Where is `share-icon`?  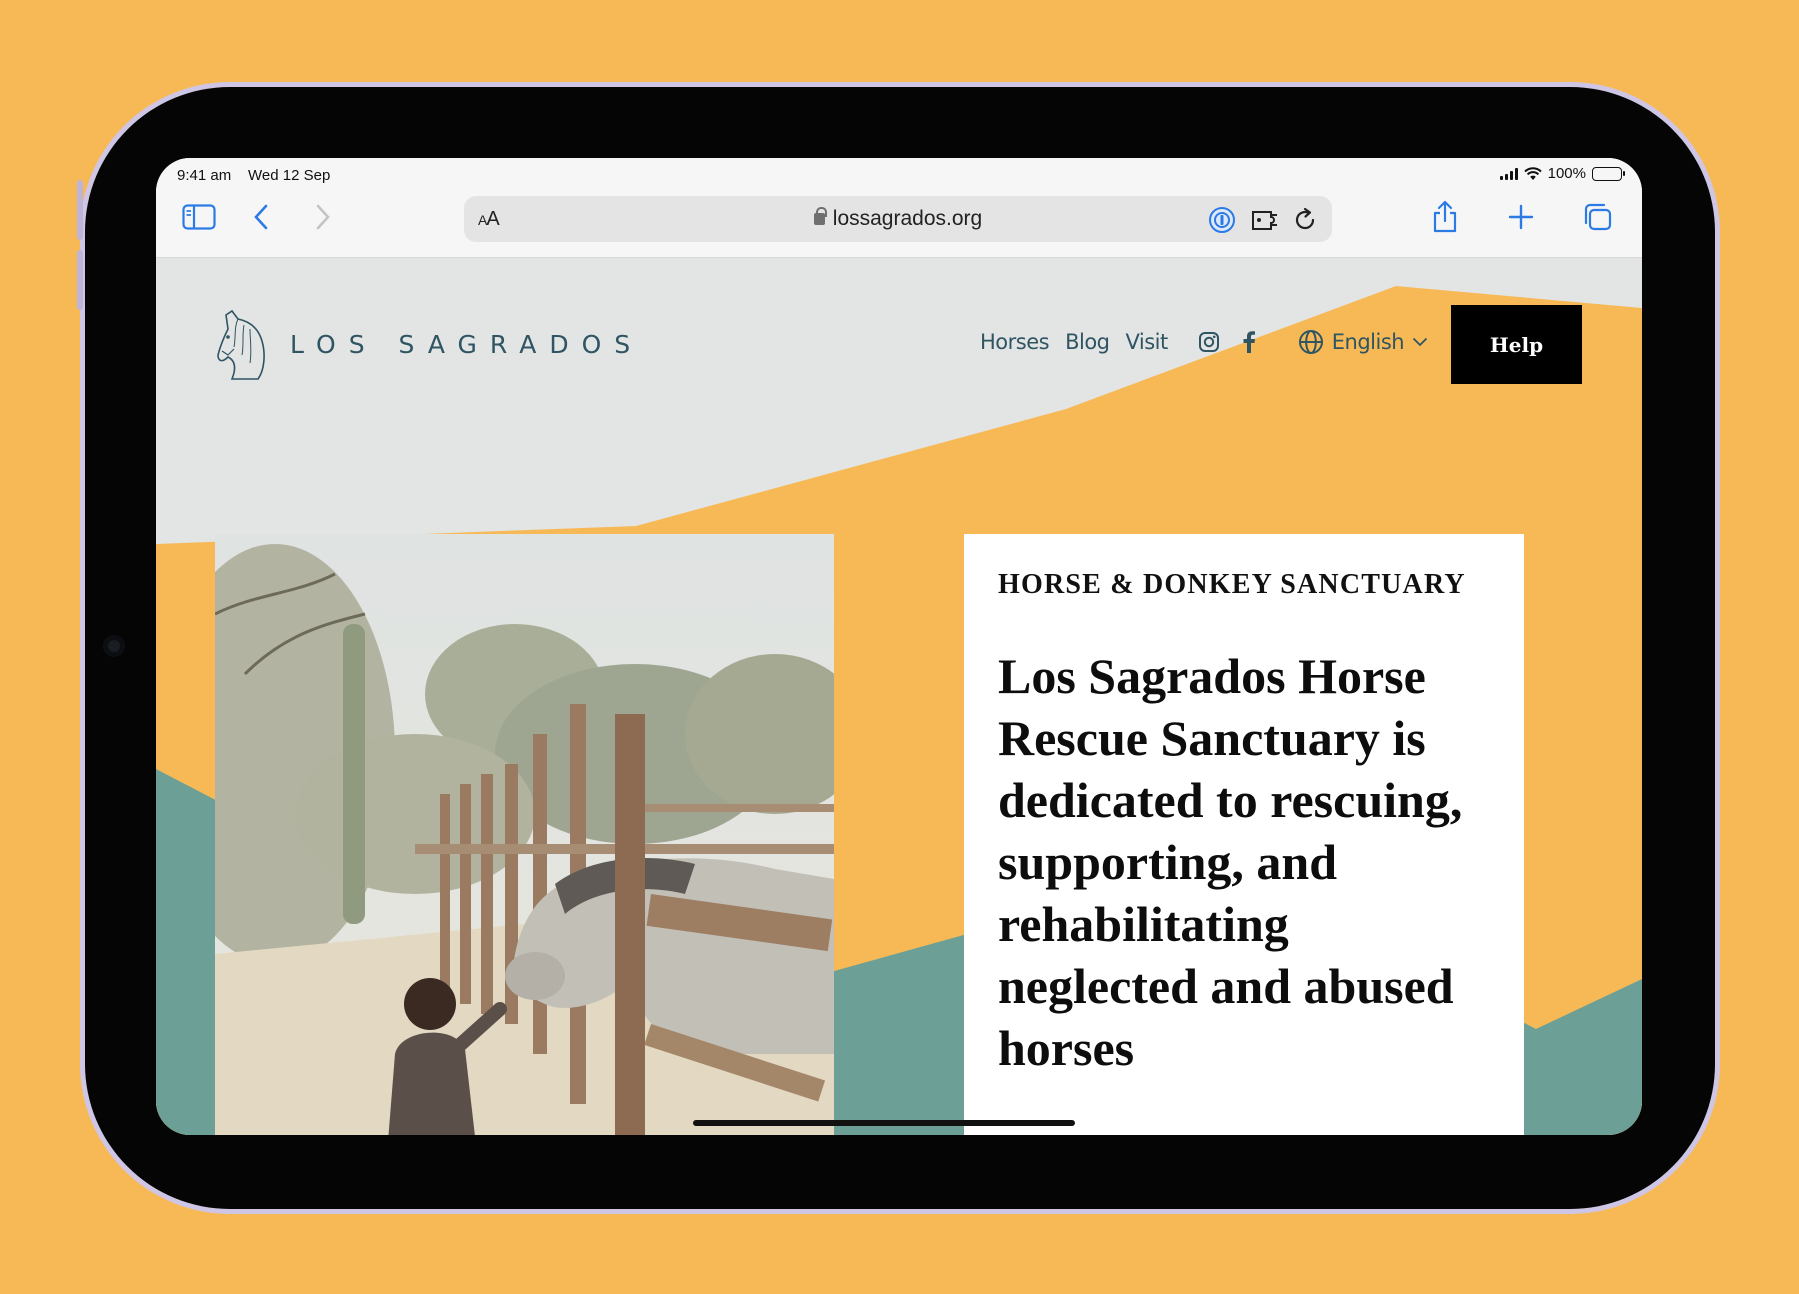
share-icon is located at coordinates (1445, 216).